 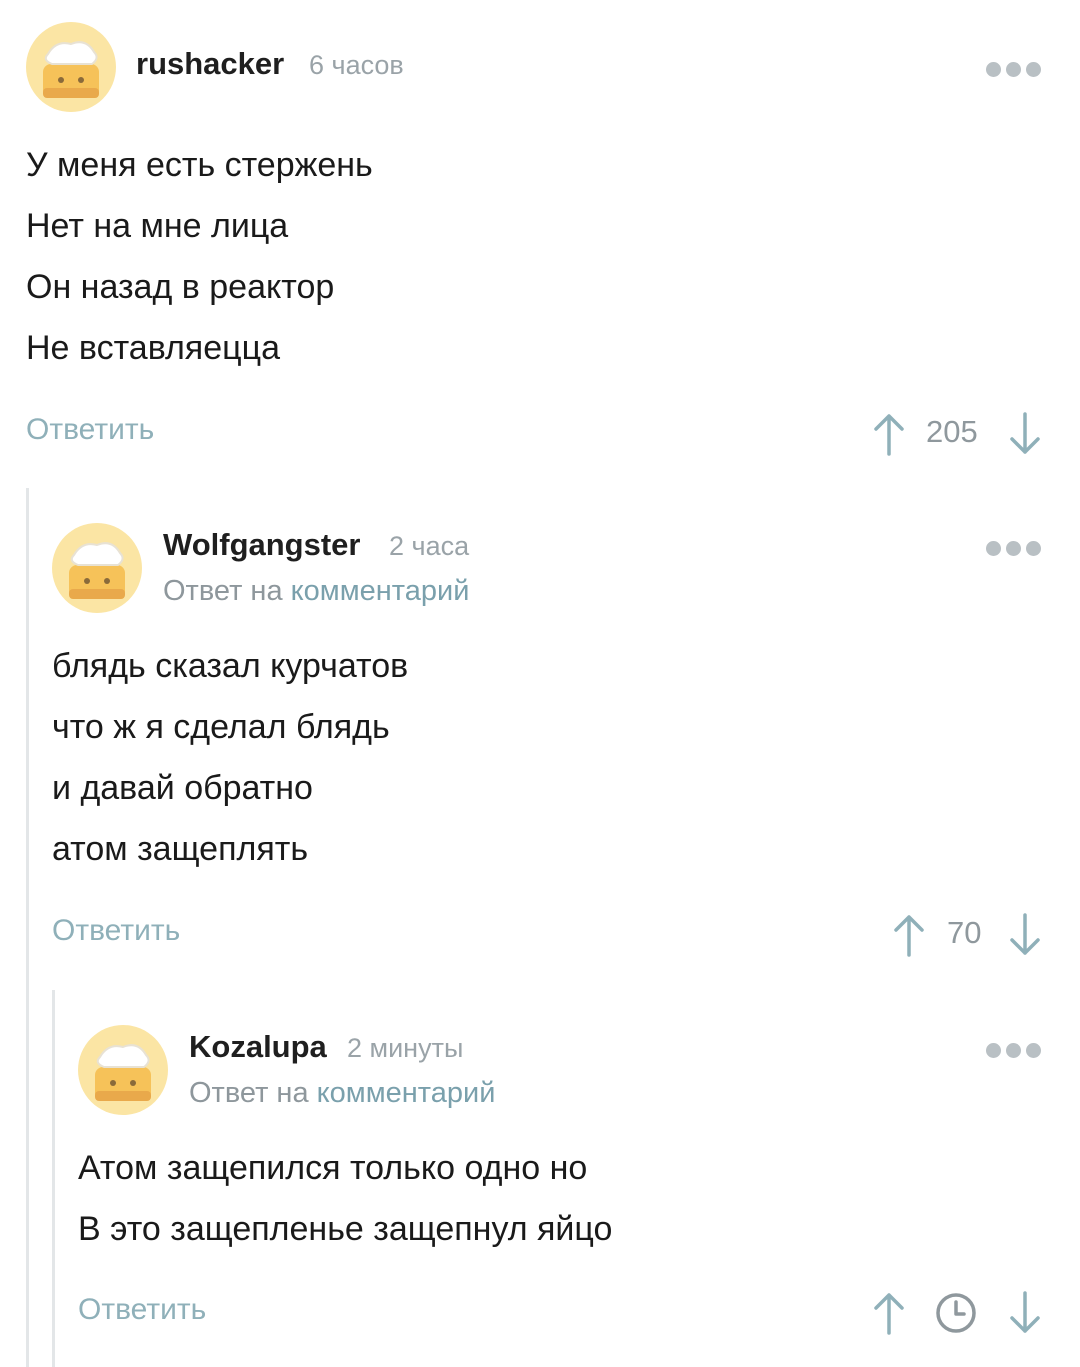 I want to click on clock-icon, so click(x=956, y=1313).